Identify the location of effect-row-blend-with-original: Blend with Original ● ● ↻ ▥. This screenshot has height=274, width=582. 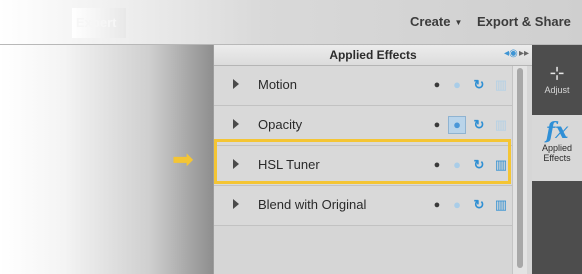
(364, 206).